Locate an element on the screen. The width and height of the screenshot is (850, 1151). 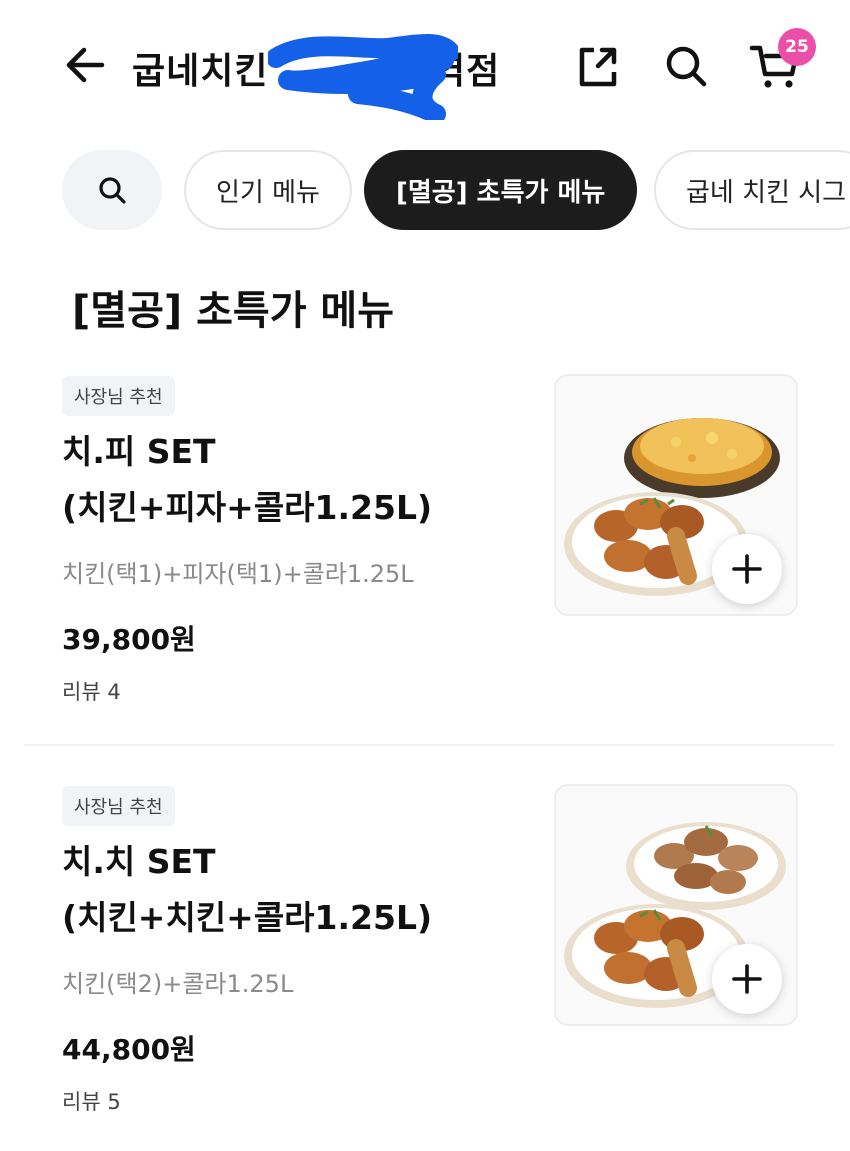
item-name-detail: (치킨+피자+콜라1.25L) is located at coordinates (247, 507).